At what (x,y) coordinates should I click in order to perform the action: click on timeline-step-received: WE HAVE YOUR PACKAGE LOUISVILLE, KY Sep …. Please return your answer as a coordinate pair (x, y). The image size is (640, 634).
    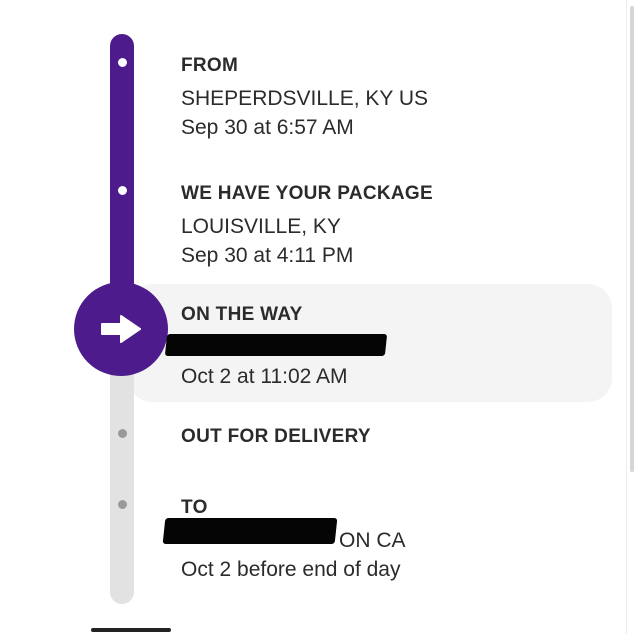
    Looking at the image, I should click on (307, 226).